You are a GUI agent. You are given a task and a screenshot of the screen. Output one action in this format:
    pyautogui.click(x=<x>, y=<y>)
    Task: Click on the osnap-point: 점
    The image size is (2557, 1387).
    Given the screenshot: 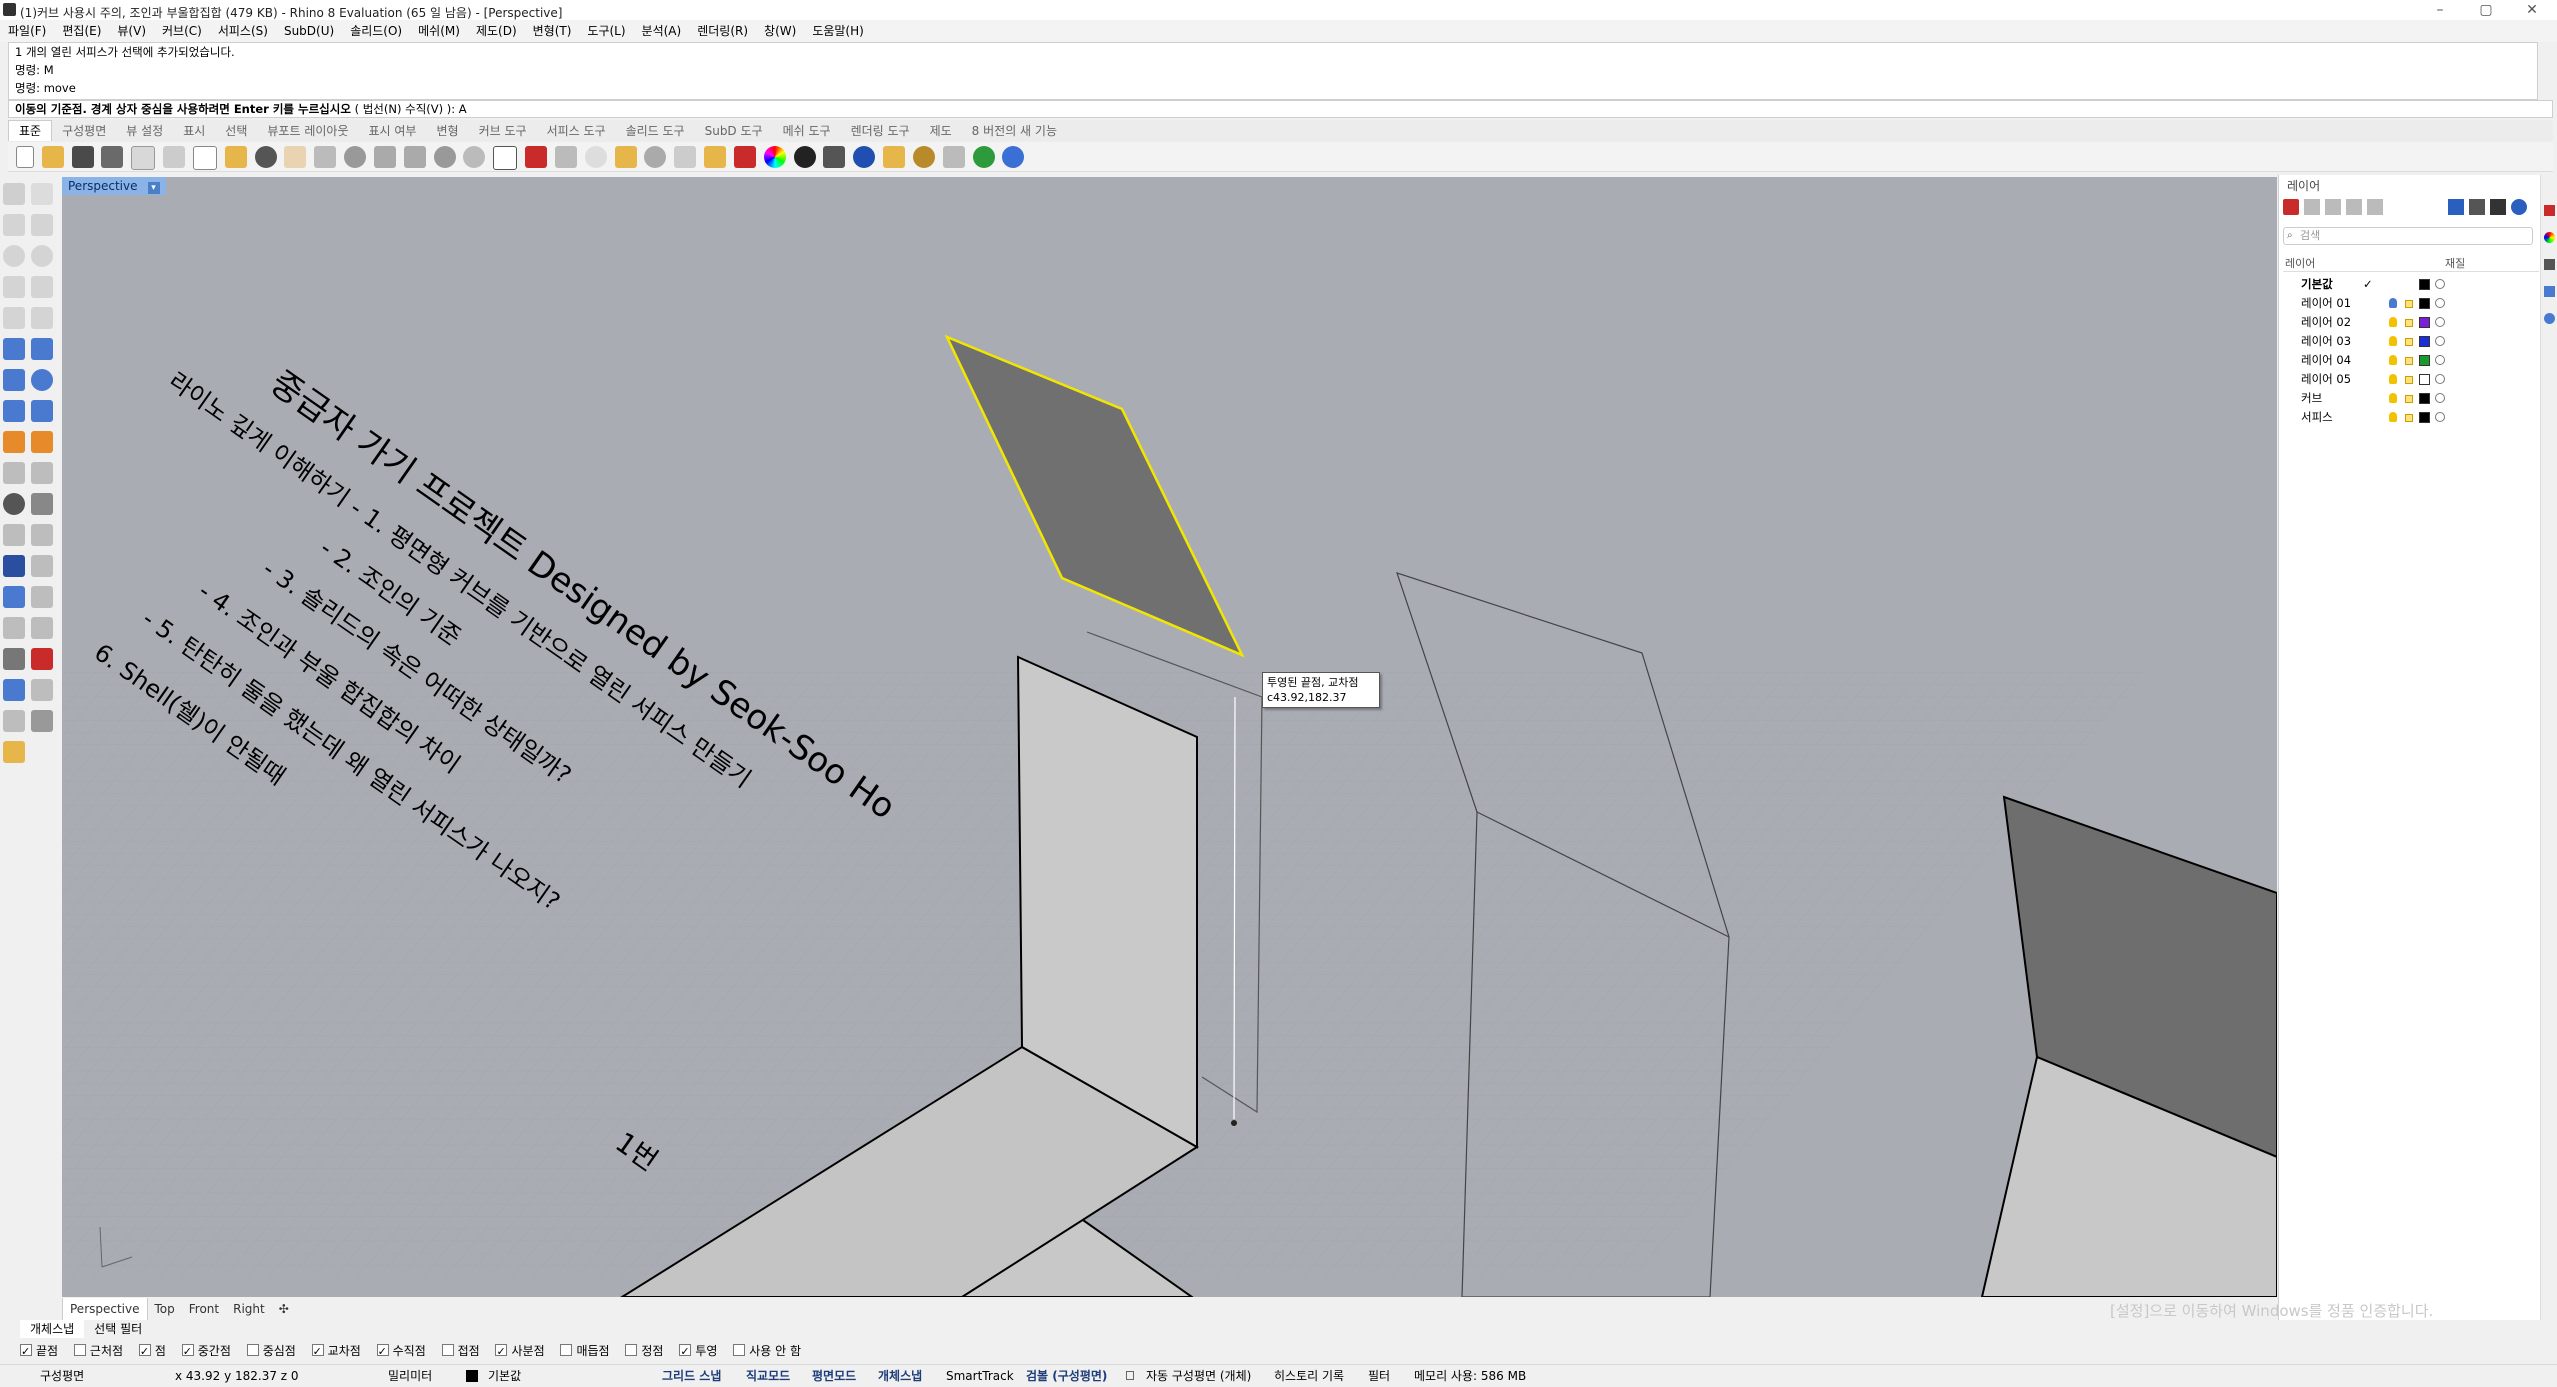 What is the action you would take?
    pyautogui.click(x=152, y=1351)
    